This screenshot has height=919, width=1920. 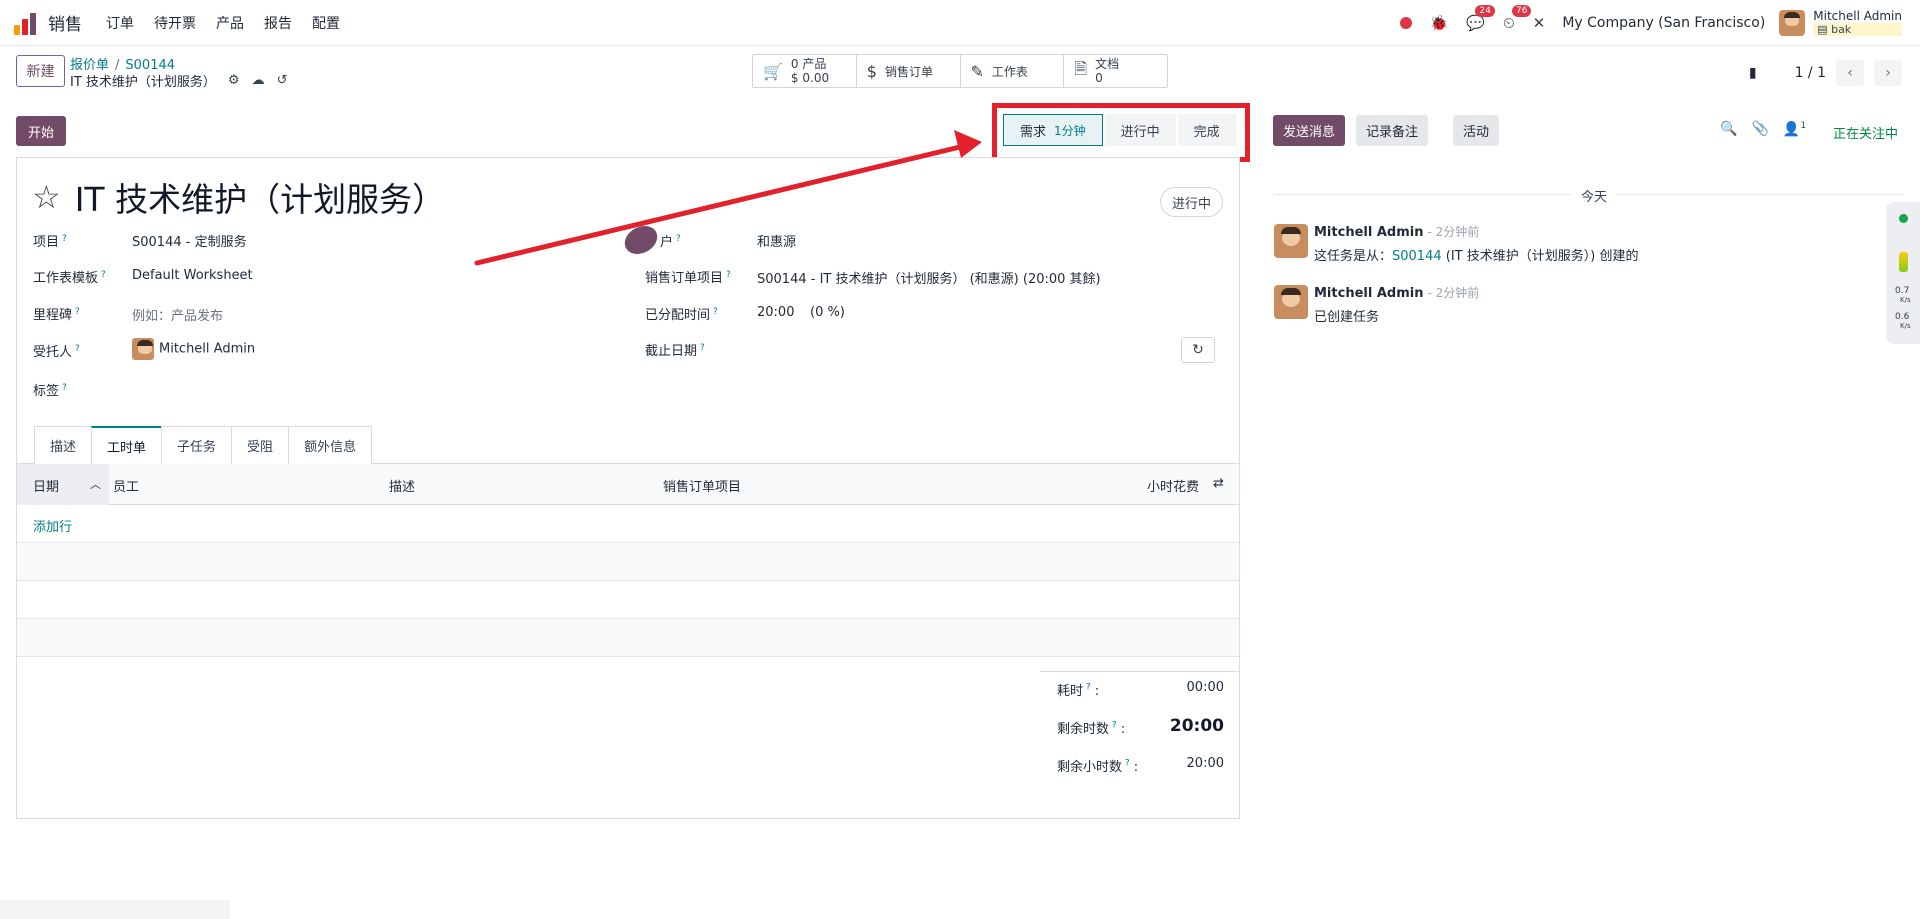 What do you see at coordinates (1417, 256) in the screenshot?
I see `sales-order-link: S00144` at bounding box center [1417, 256].